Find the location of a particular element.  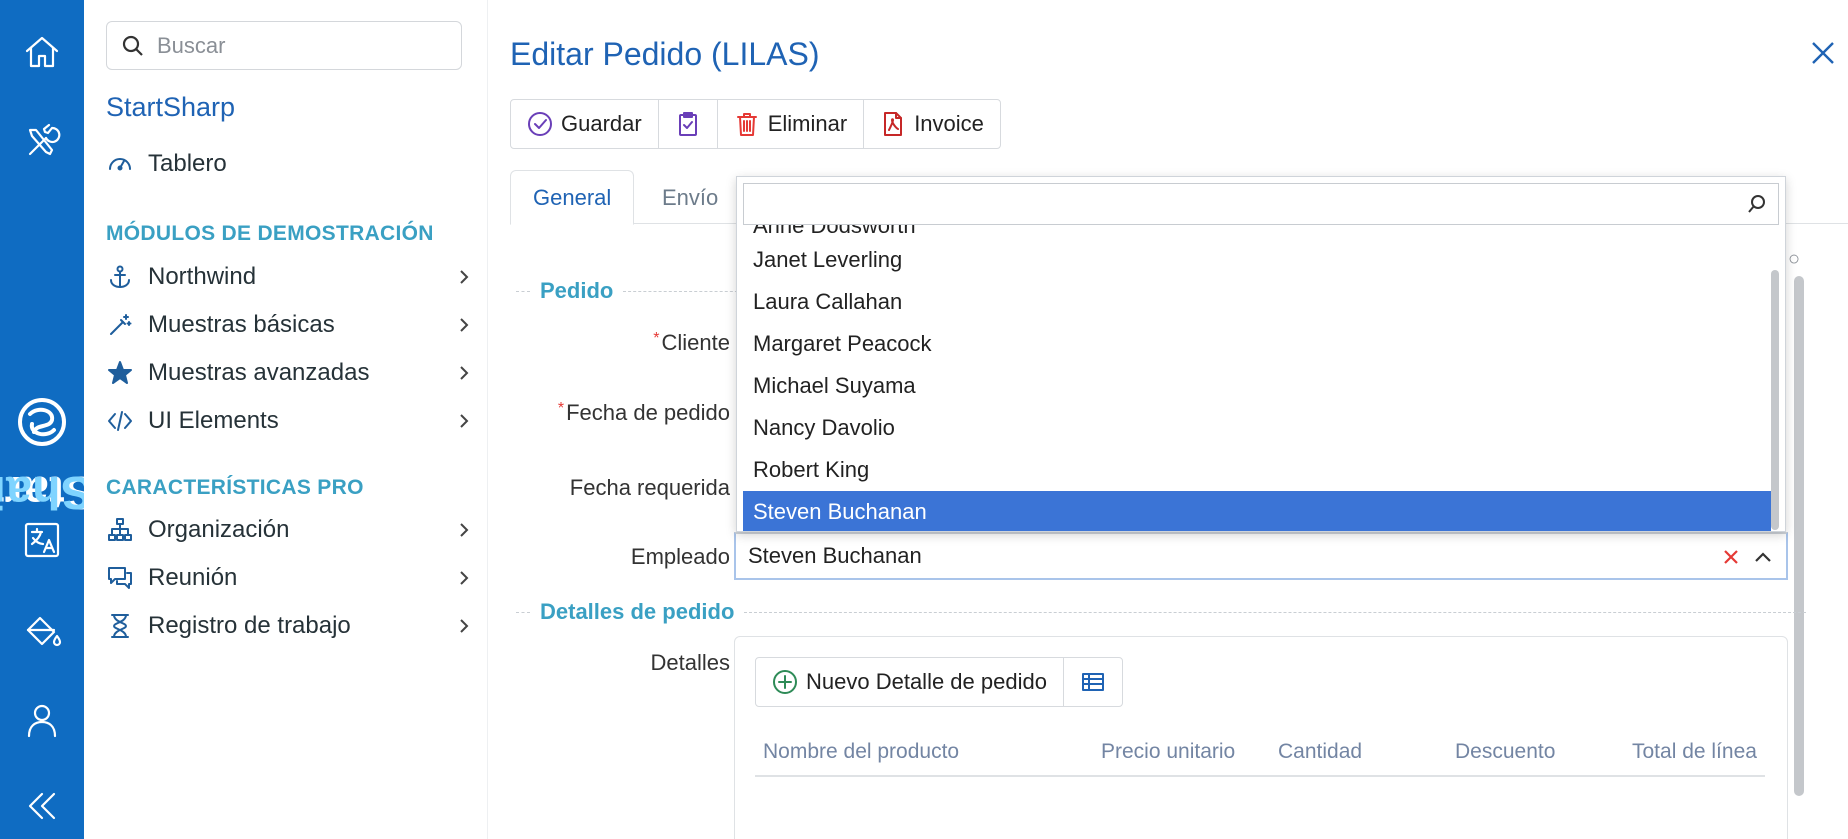

sidebar-item-basic-samples: Muestras básicas is located at coordinates (290, 325).